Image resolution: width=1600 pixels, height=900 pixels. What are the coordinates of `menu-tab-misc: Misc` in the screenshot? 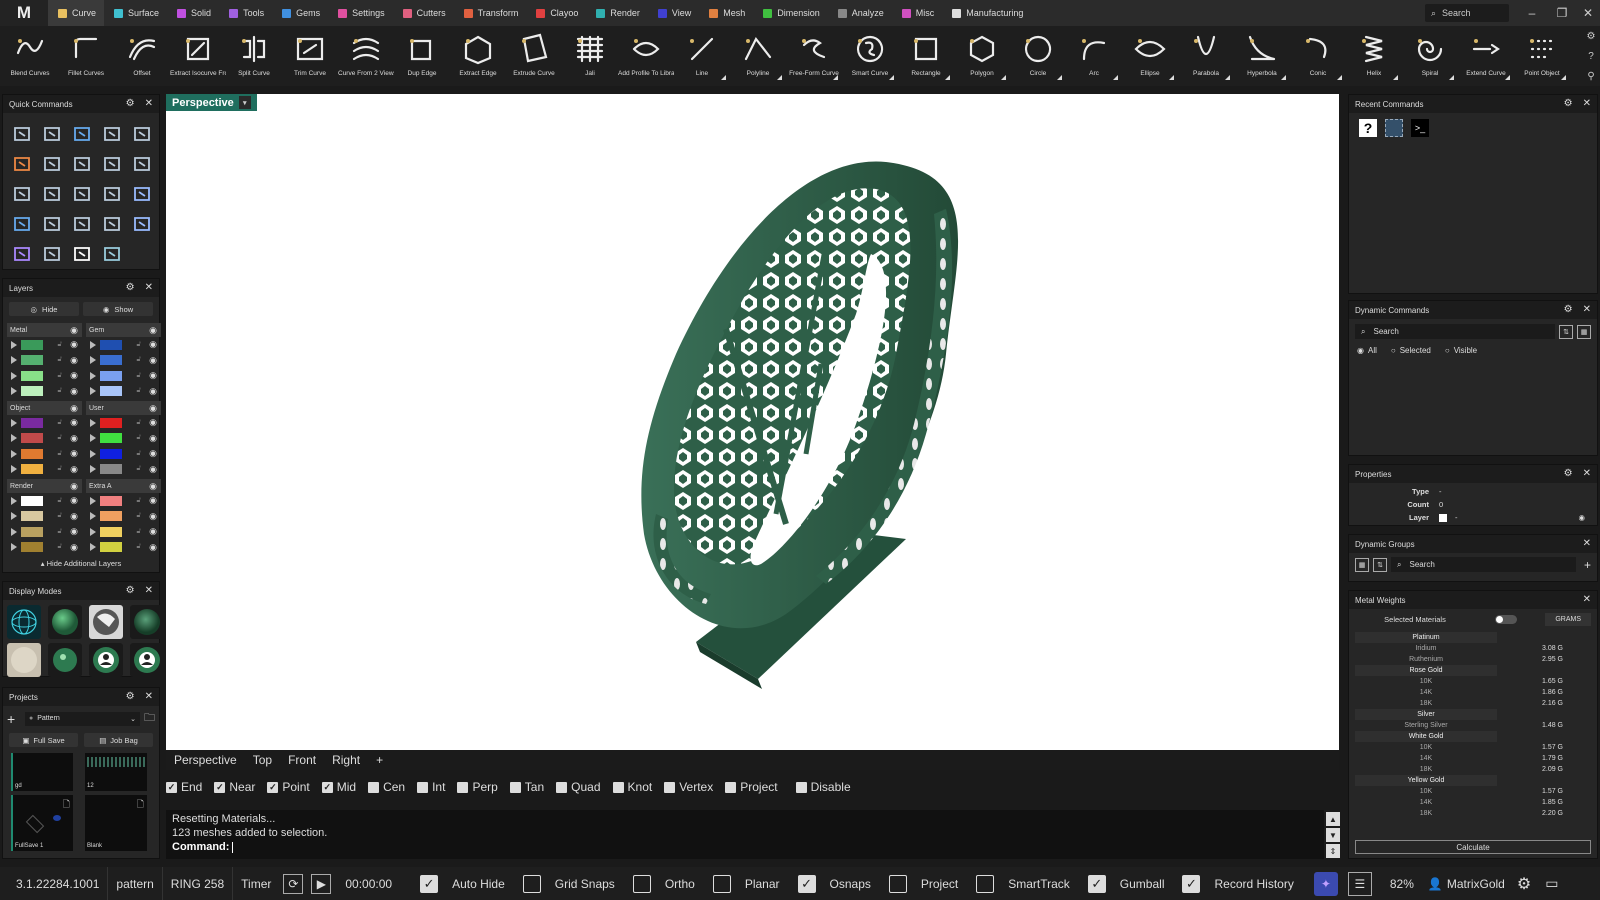 It's located at (917, 13).